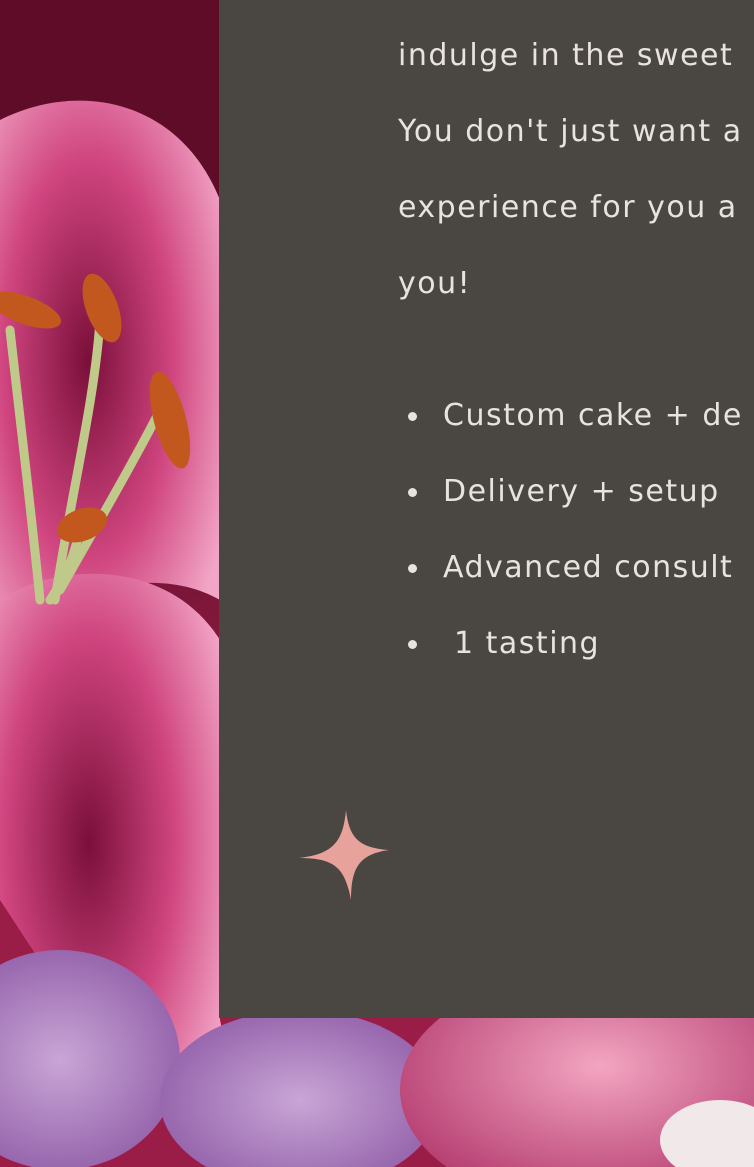  I want to click on intro-line: You don't just want a, so click(570, 131).